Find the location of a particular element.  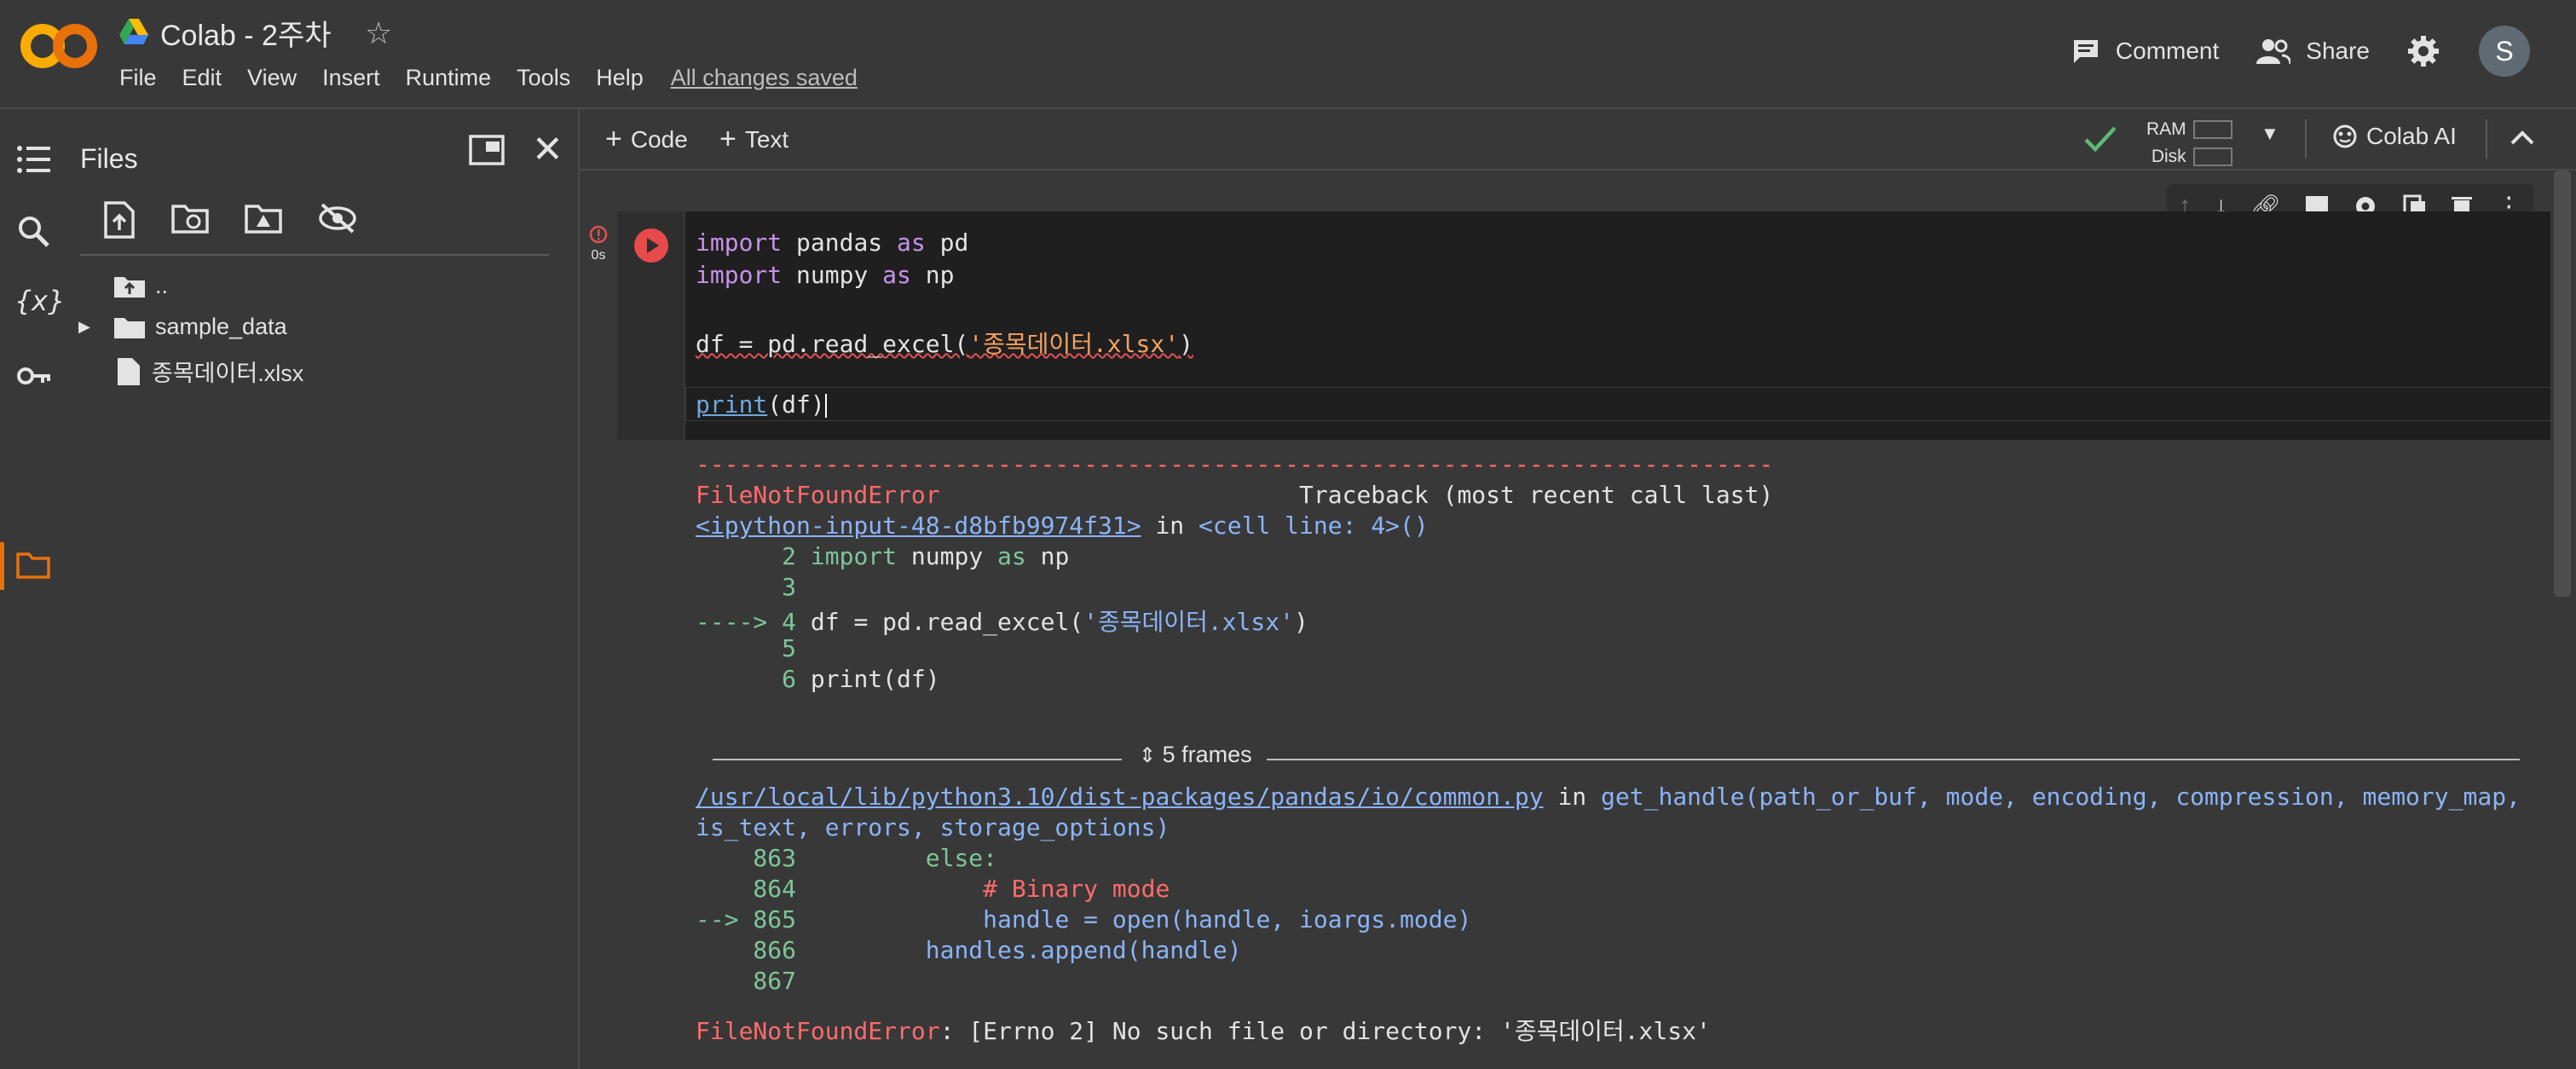

tree-folder-sample-data: ▶ sample_data is located at coordinates (182, 327).